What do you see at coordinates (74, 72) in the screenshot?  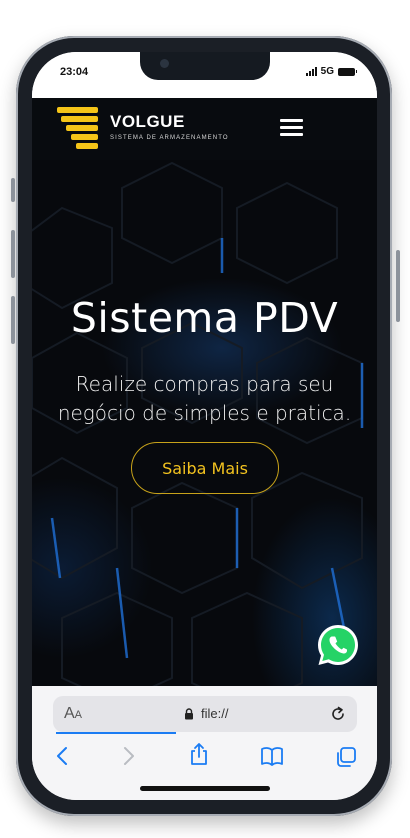 I see `status-time: 23:04` at bounding box center [74, 72].